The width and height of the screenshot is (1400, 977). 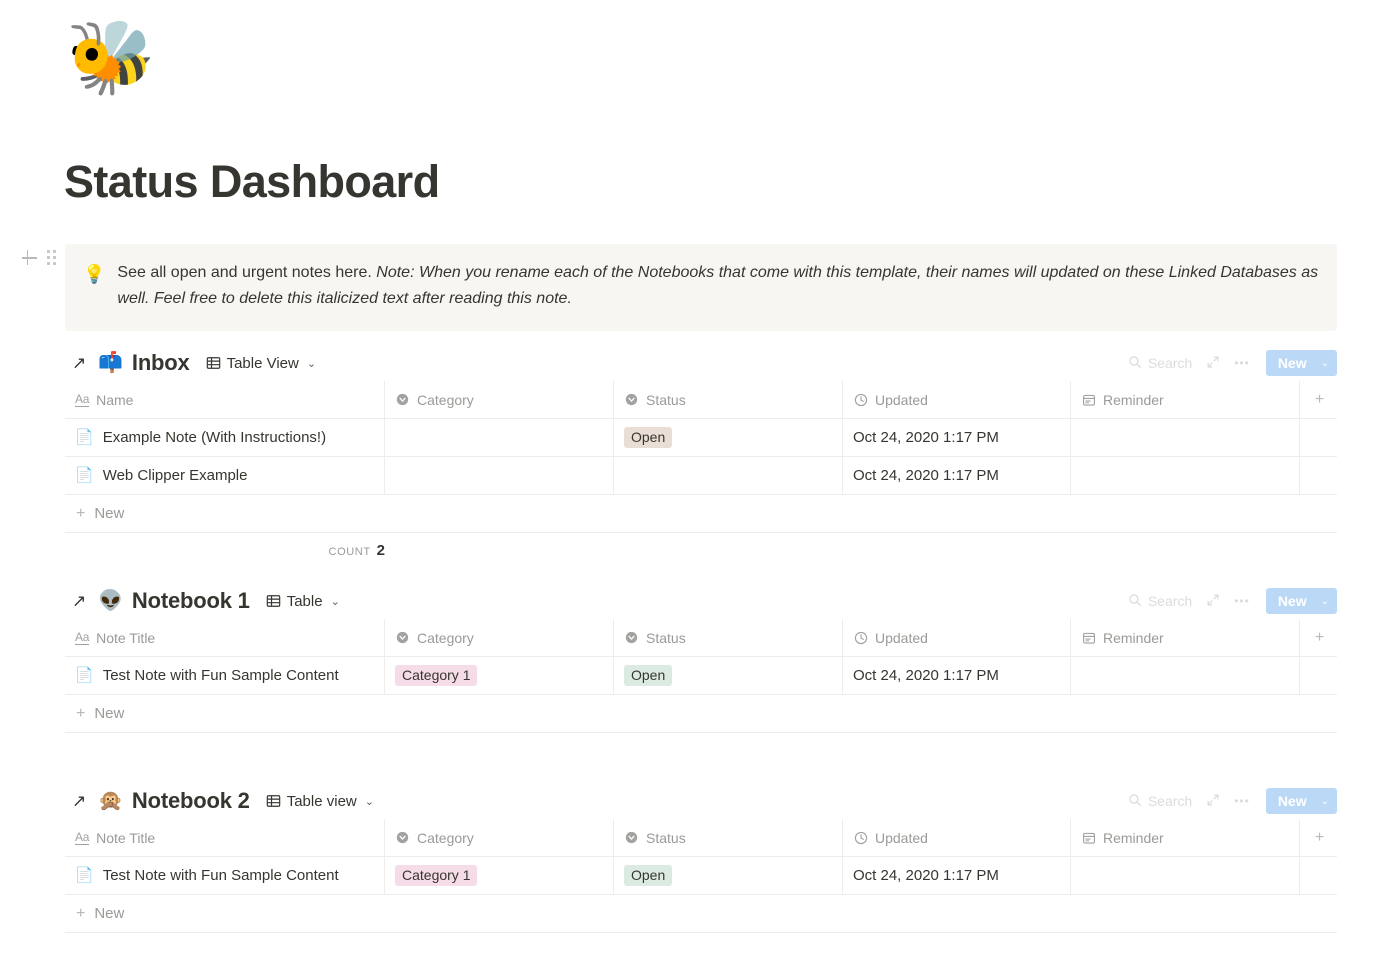 I want to click on table-row: 📄 Web Clipper Example Oct 24, 2020 1:17 PM, so click(x=701, y=476).